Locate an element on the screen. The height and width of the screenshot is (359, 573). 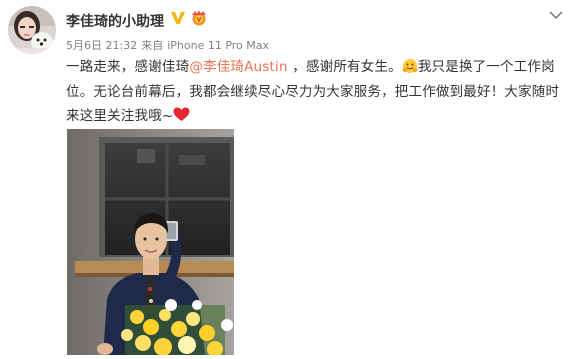
svg-text: V is located at coordinates (199, 20).